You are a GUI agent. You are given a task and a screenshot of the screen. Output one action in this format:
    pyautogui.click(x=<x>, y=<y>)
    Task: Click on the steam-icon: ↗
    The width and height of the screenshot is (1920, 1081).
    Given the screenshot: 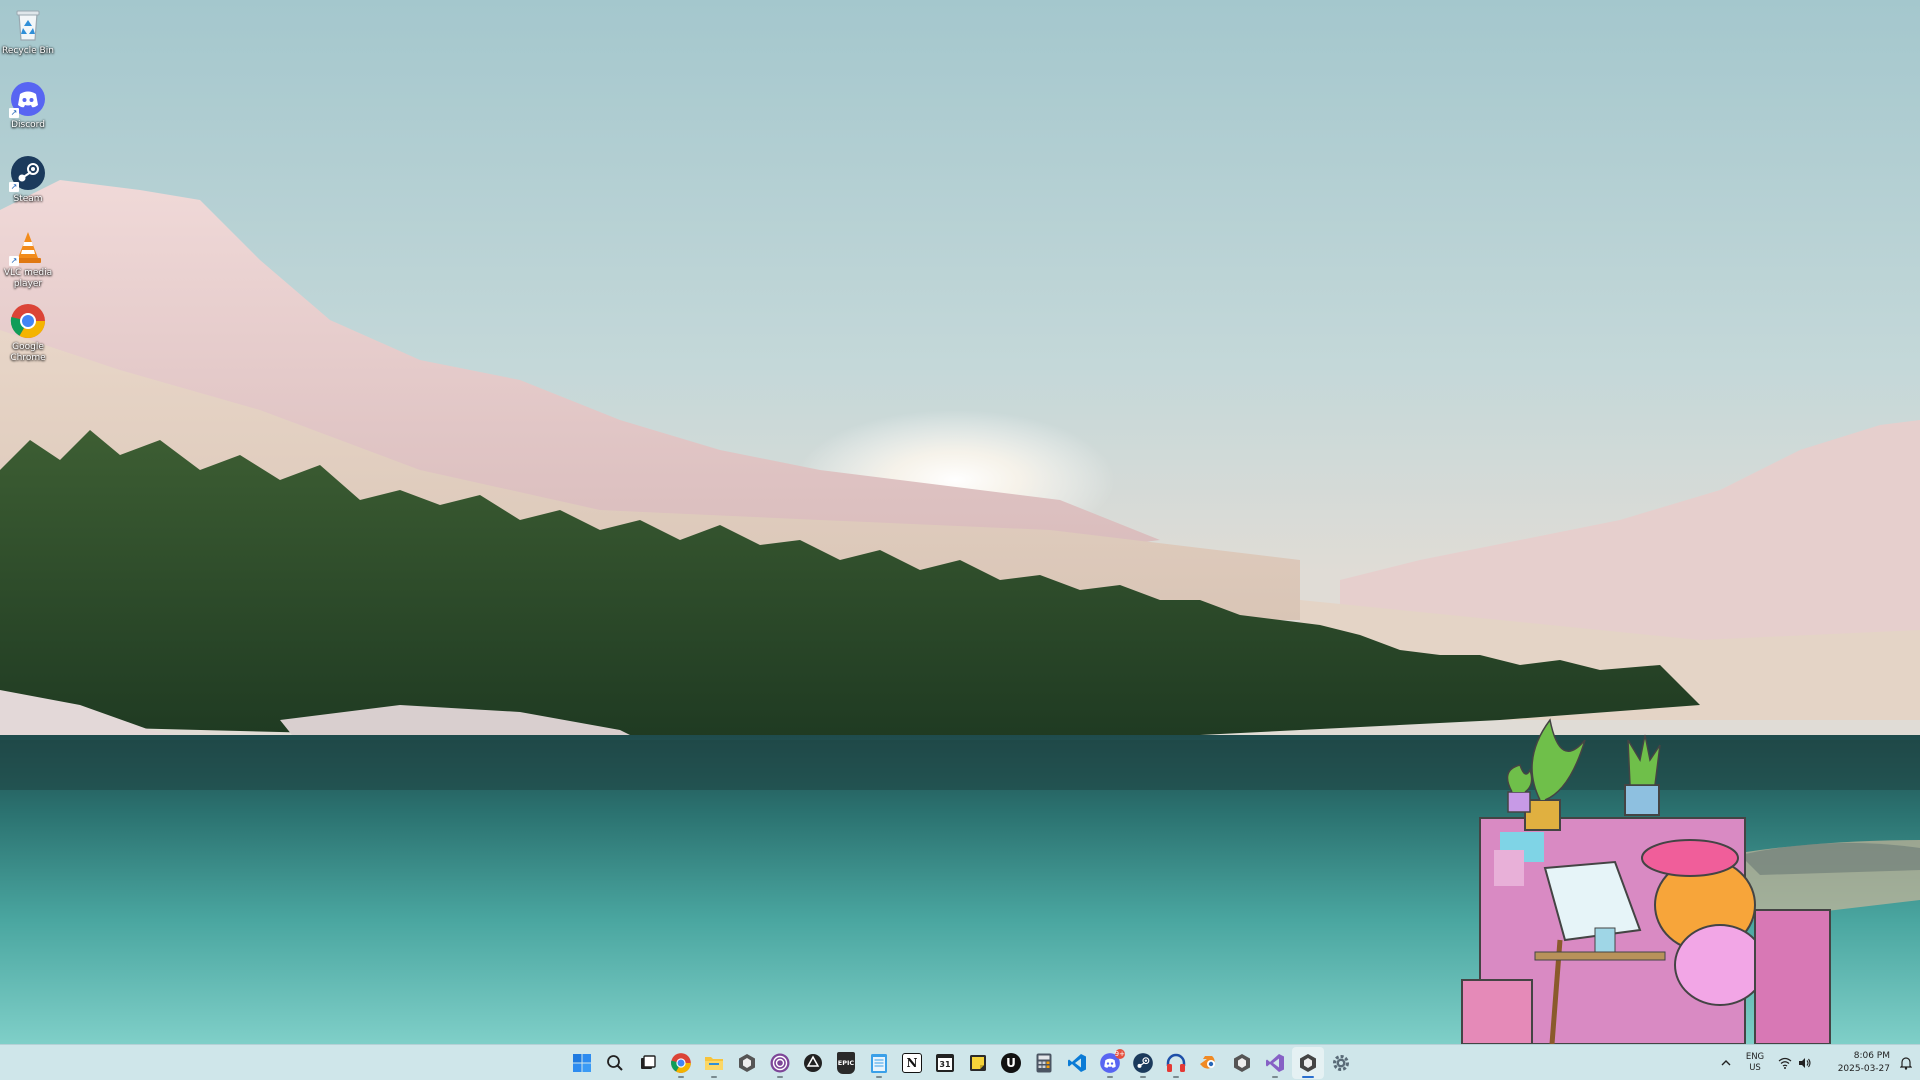 What is the action you would take?
    pyautogui.click(x=28, y=173)
    